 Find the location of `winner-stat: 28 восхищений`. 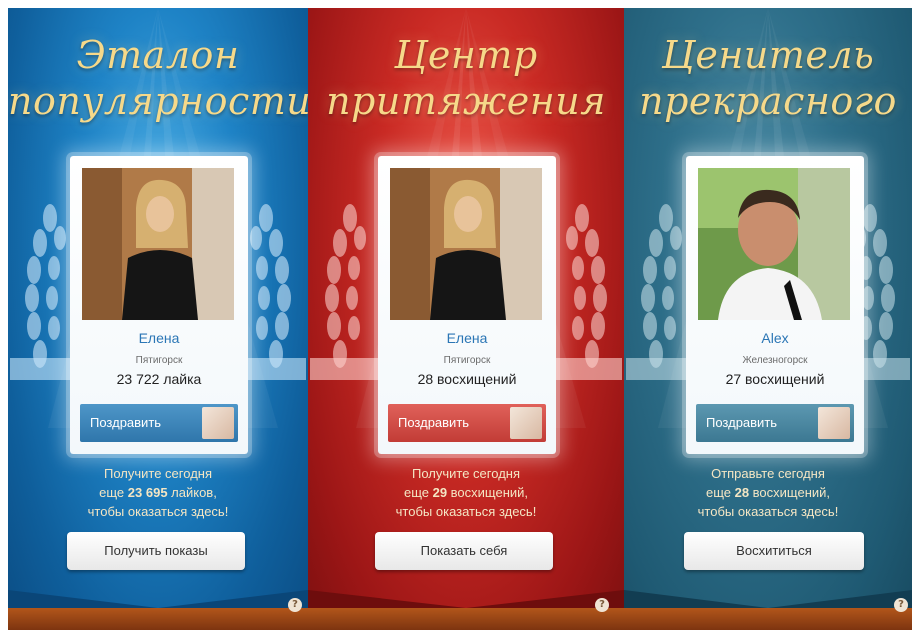

winner-stat: 28 восхищений is located at coordinates (467, 379).